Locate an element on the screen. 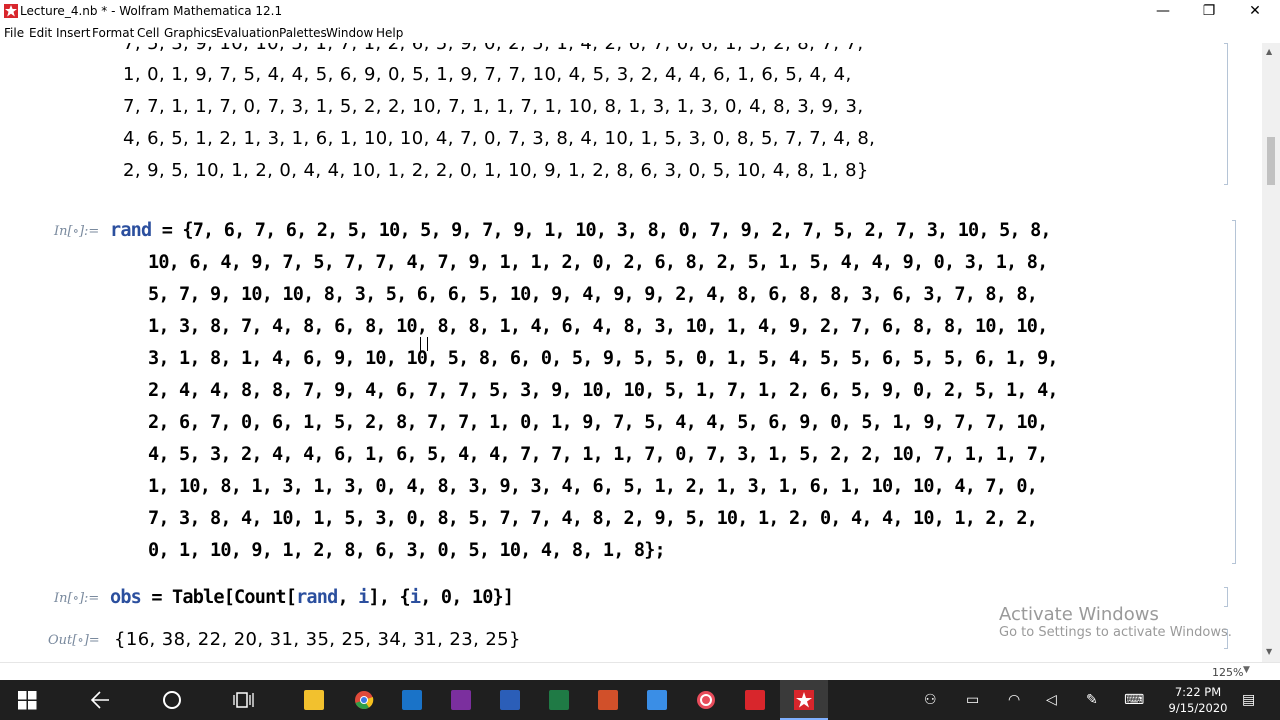  wifi-icon: ◠ is located at coordinates (1014, 700).